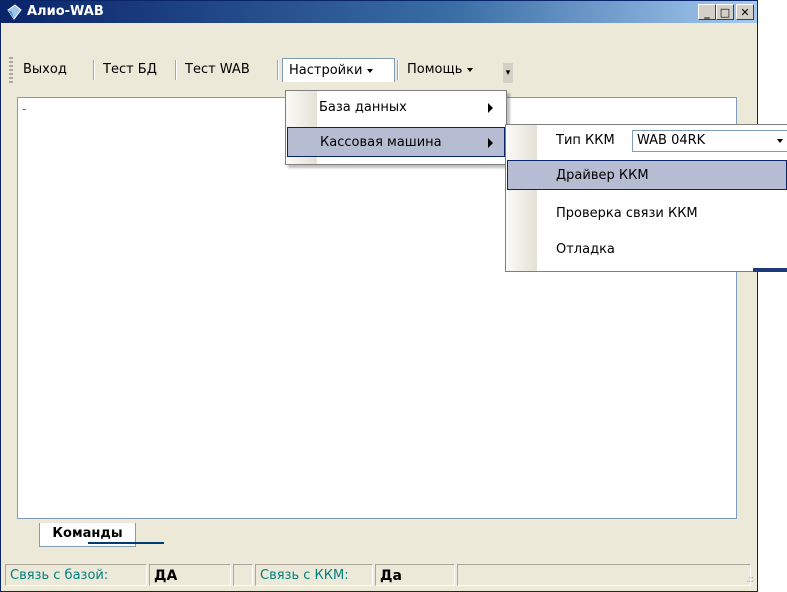 This screenshot has height=592, width=787. I want to click on toolbar-grip, so click(11, 70).